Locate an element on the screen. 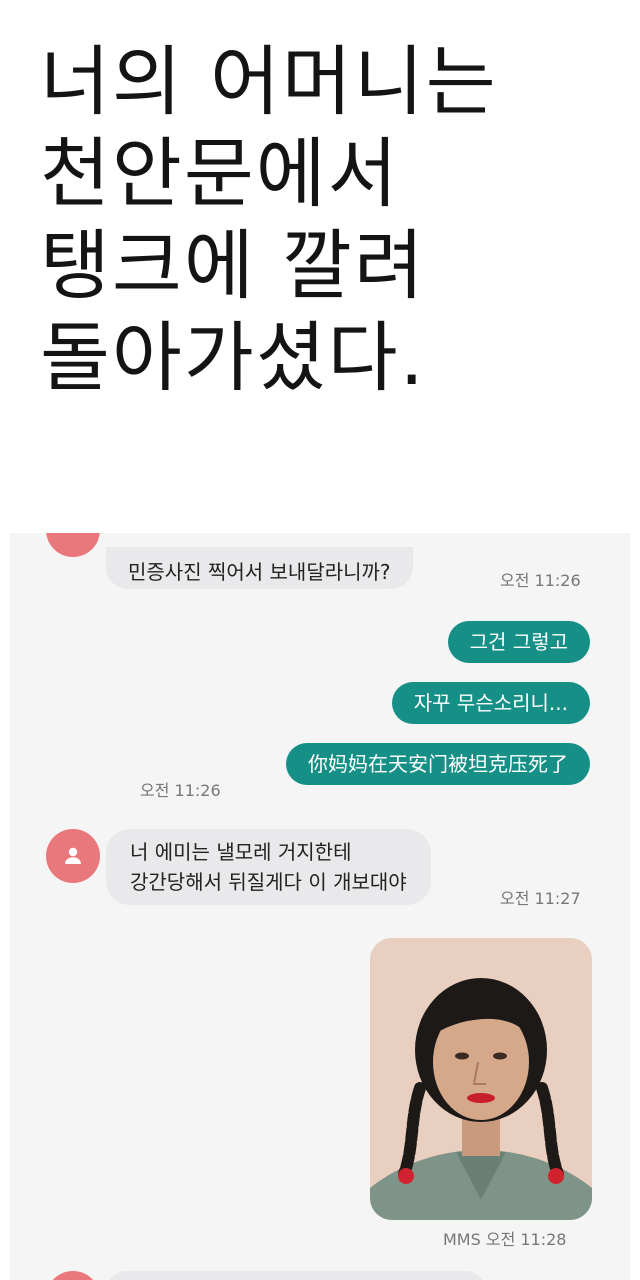  portrait-photo is located at coordinates (481, 1079).